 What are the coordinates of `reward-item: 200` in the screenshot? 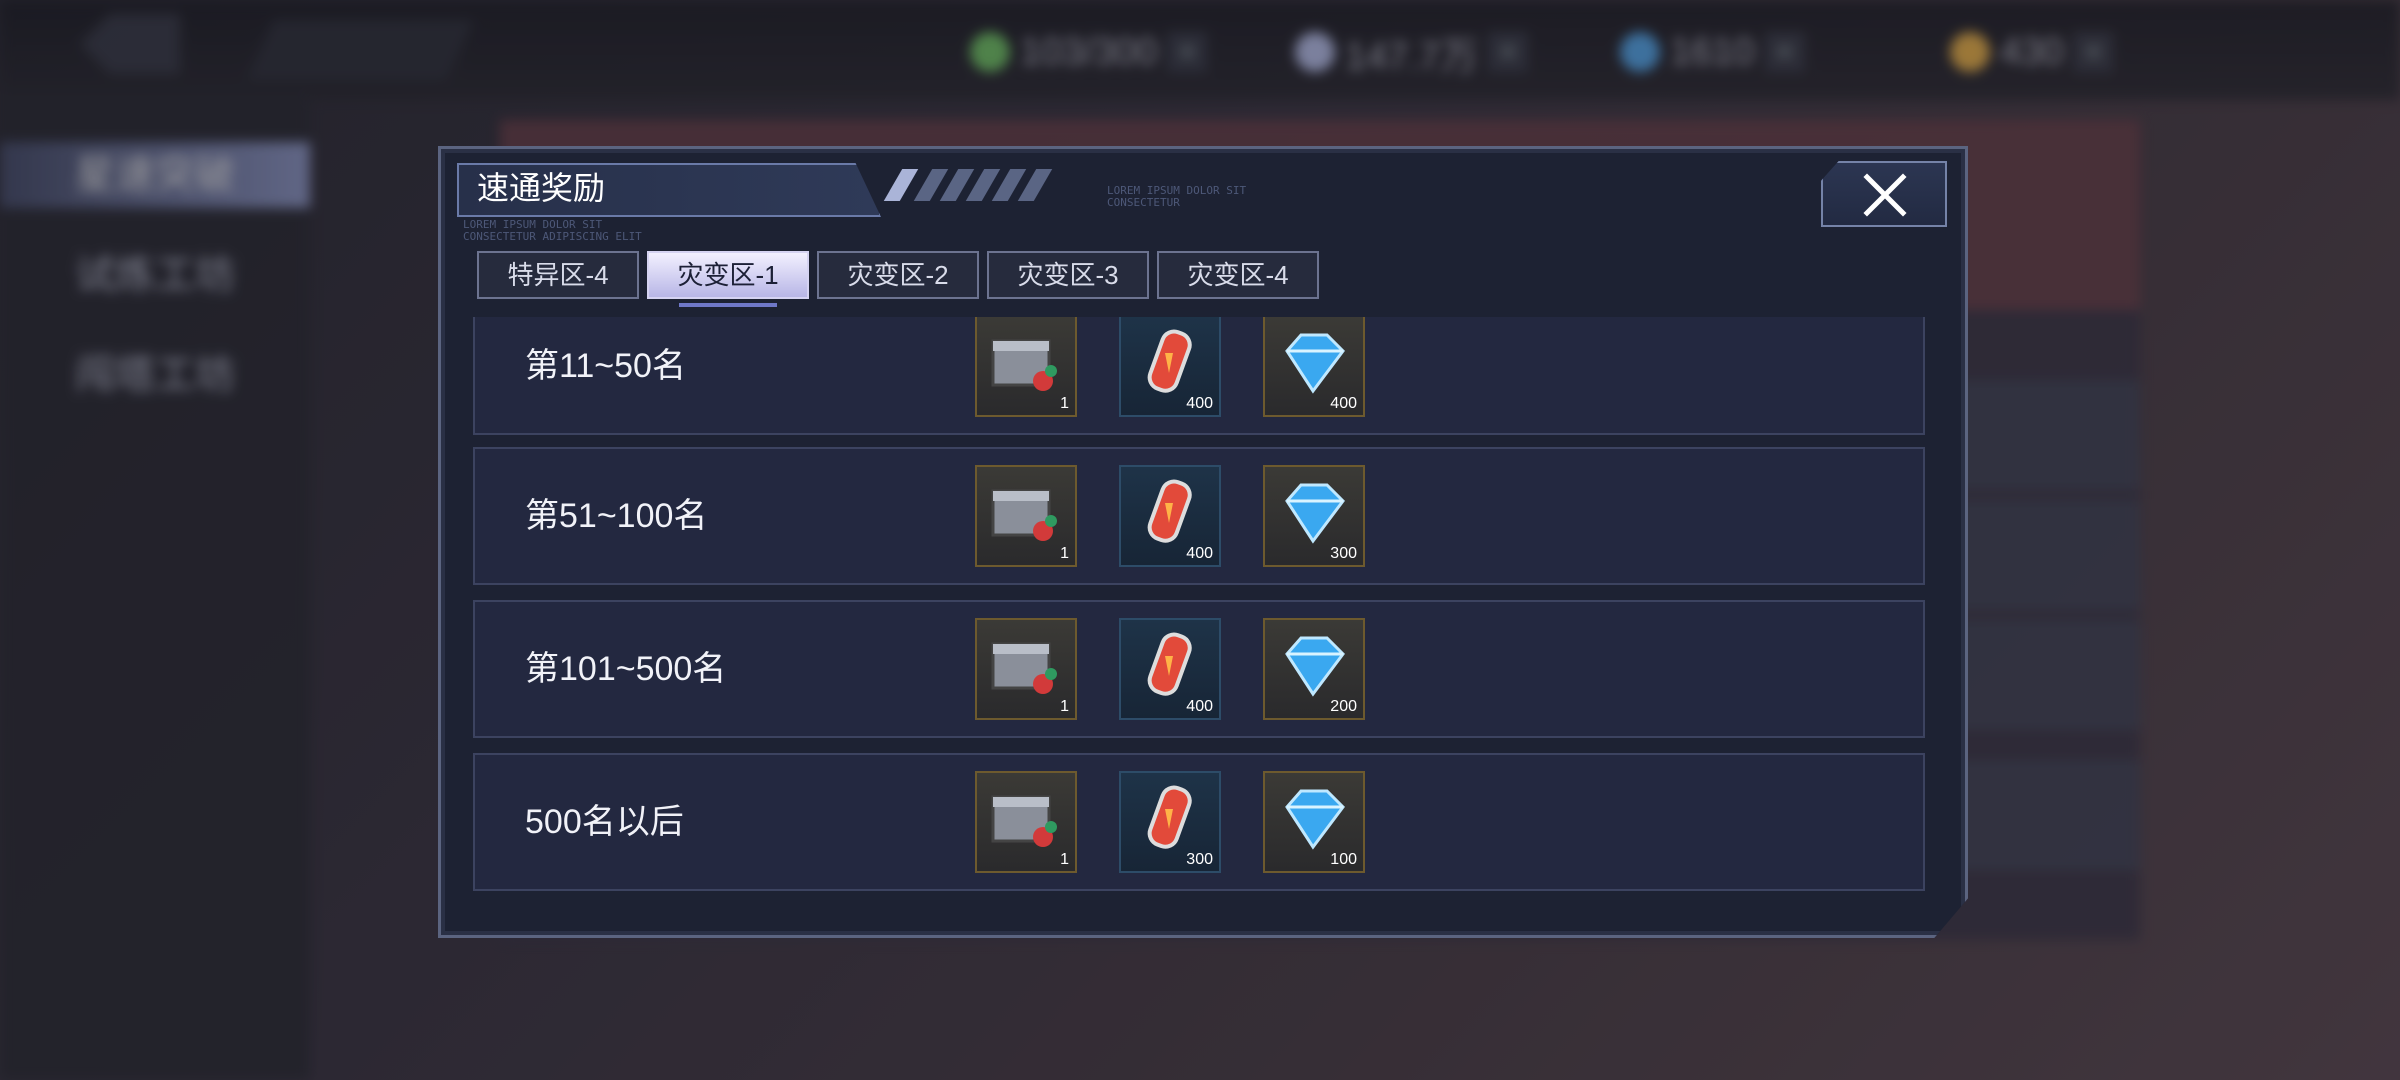 It's located at (1314, 669).